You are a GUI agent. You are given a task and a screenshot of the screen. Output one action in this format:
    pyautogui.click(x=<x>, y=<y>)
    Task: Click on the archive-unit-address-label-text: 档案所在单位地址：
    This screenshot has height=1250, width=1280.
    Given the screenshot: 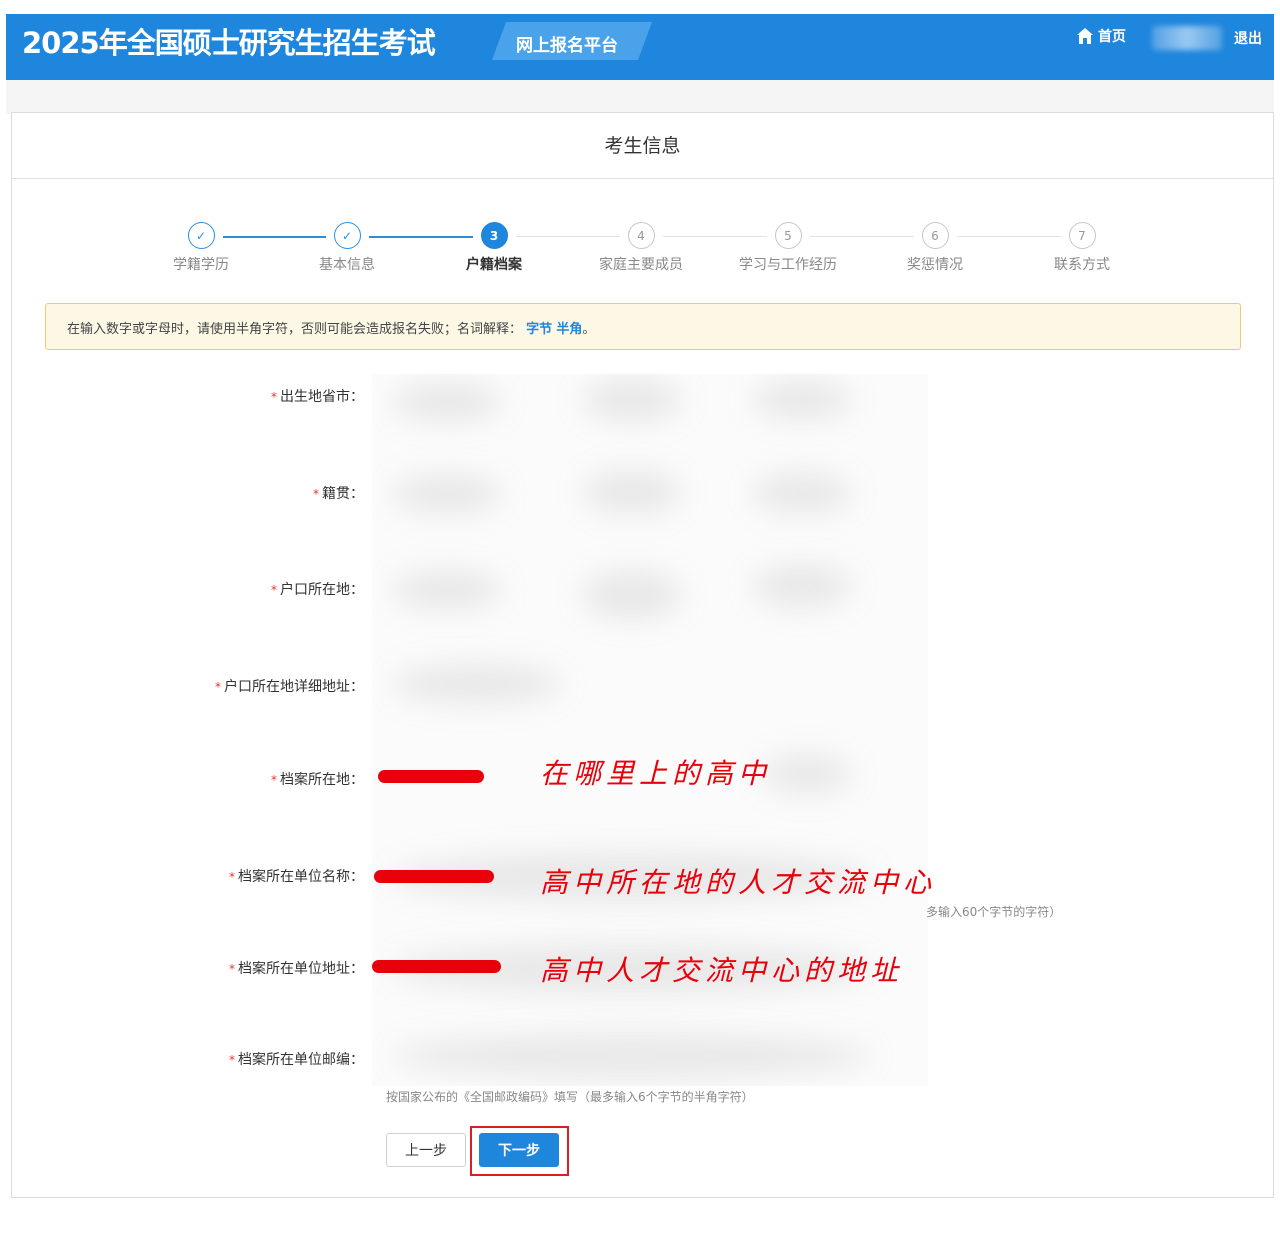 What is the action you would take?
    pyautogui.click(x=301, y=969)
    